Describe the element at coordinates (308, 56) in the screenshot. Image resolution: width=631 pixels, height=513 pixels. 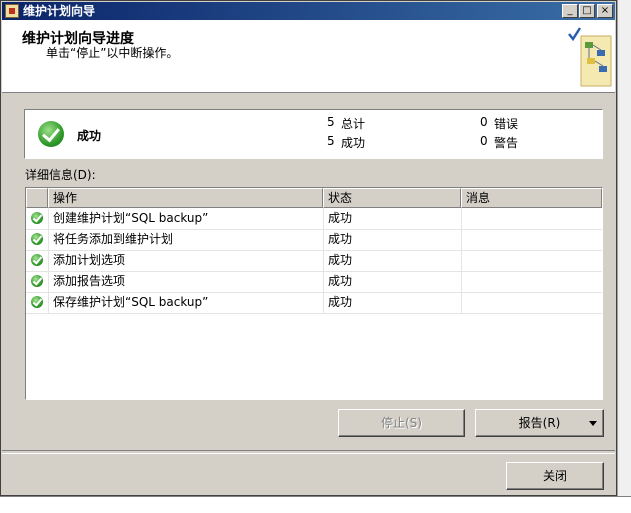
I see `wizard-header: 维护计划向导进度 单击“停止”以中断操作。` at that location.